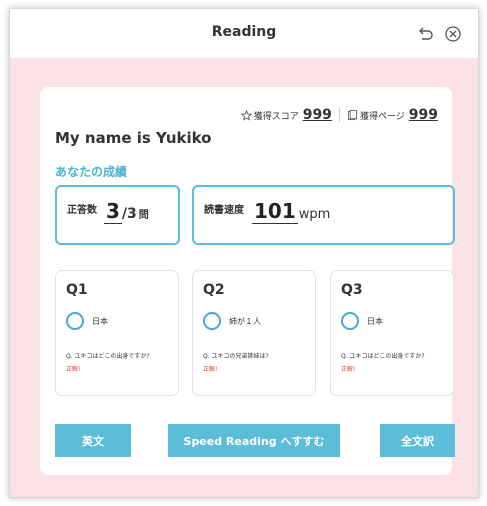 This screenshot has width=487, height=506. Describe the element at coordinates (133, 138) in the screenshot. I see `user-title: My name is Yukiko` at that location.